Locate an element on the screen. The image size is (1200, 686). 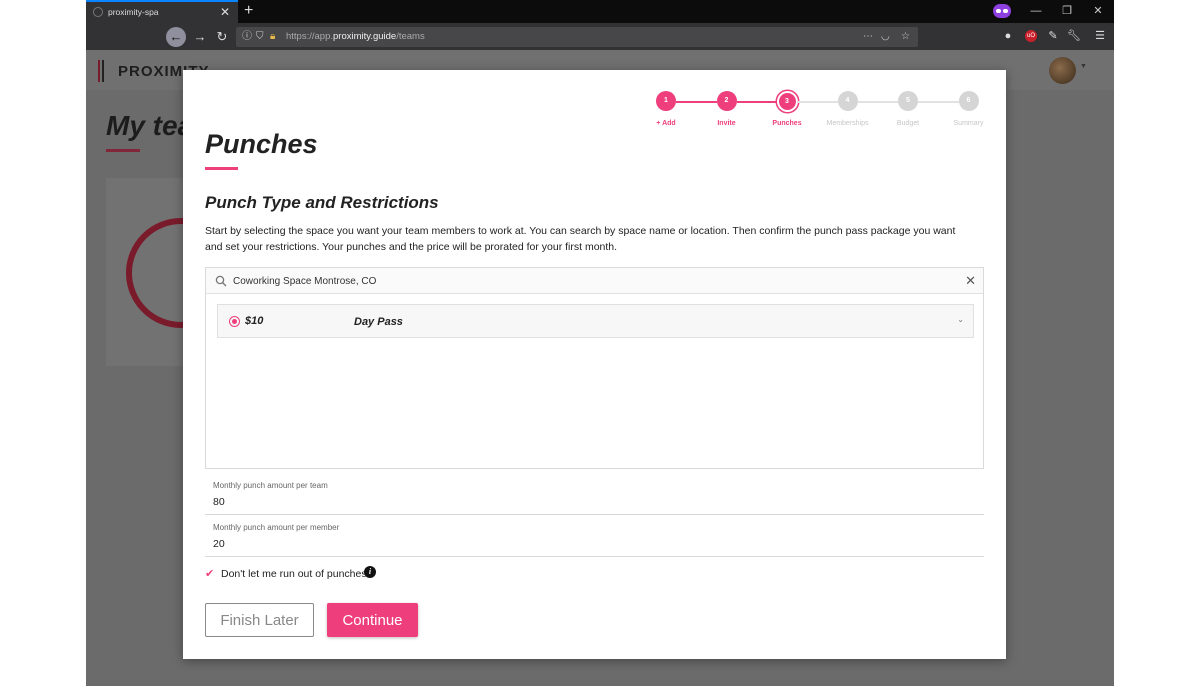
window-close-icon: ✕ is located at coordinates (1098, 11).